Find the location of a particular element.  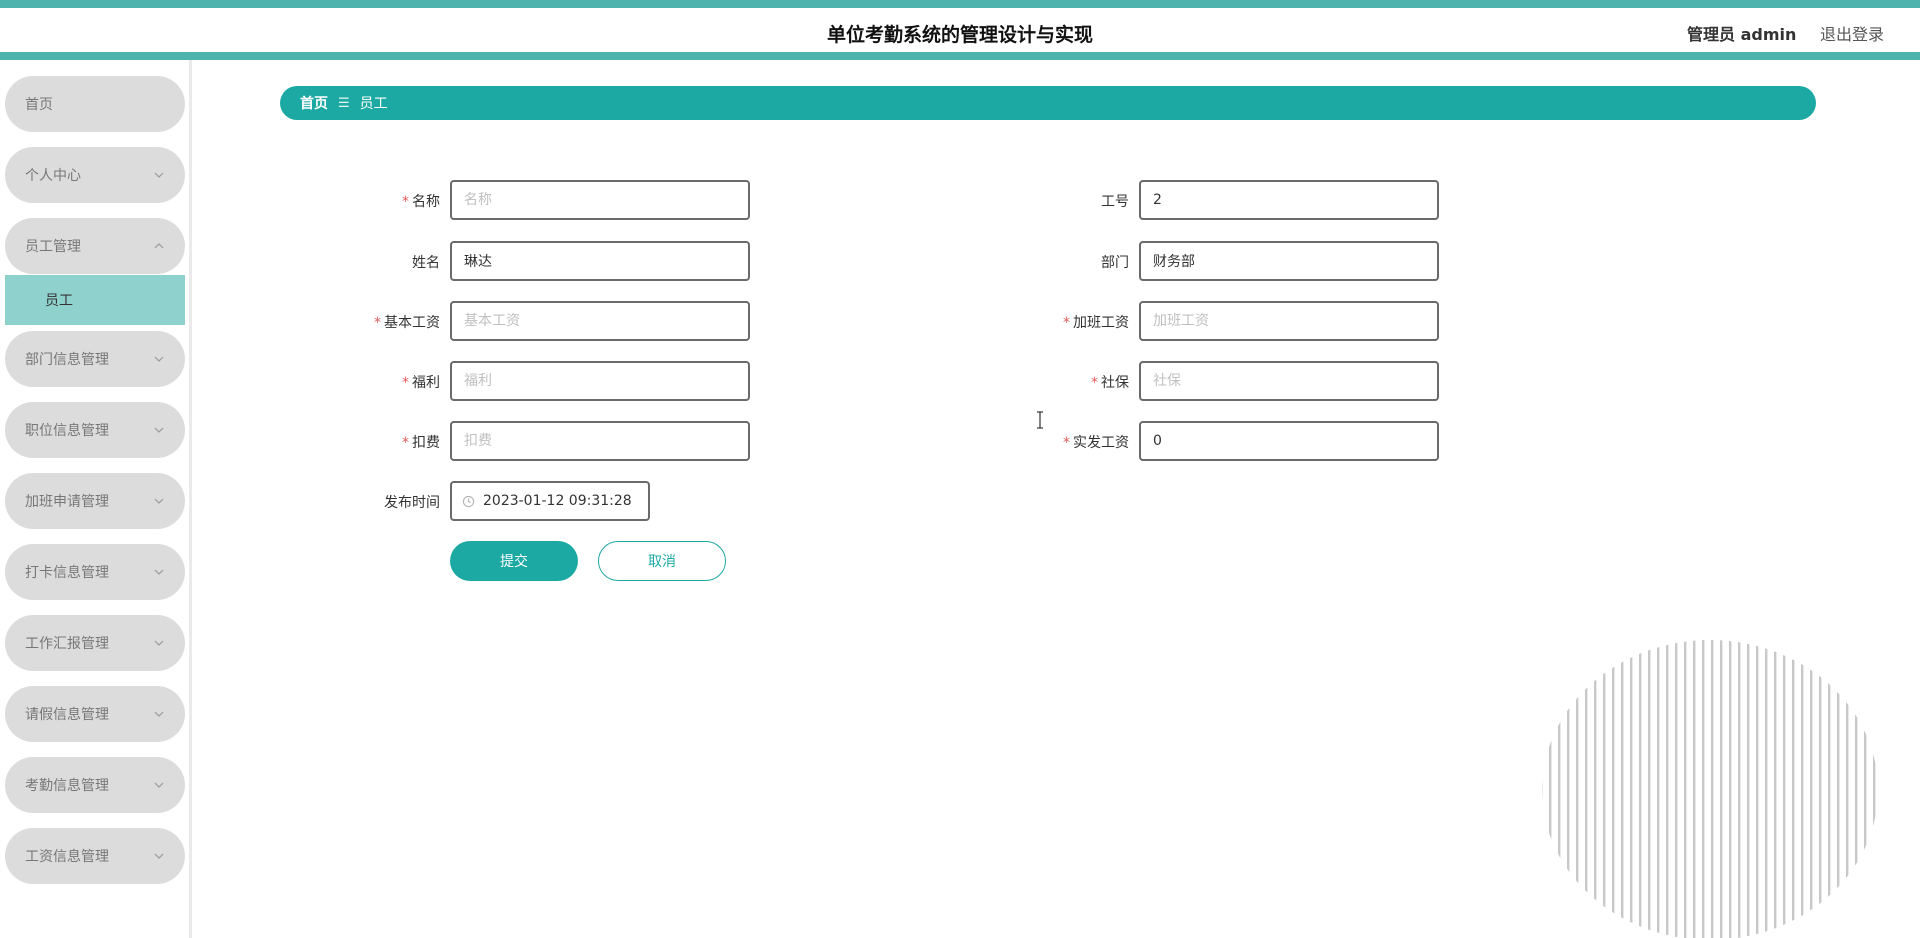

publish-time-picker: 2023-01-12 09:31:28 is located at coordinates (550, 501).